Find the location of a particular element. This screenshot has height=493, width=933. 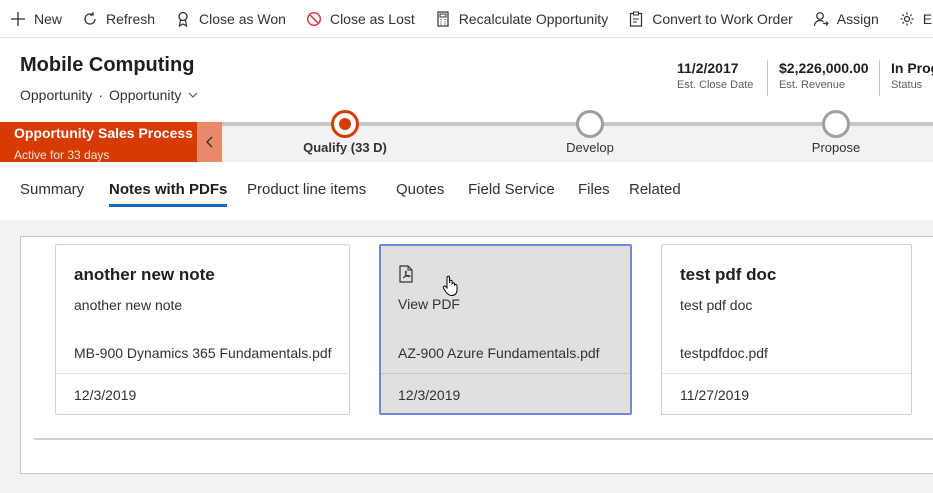

stage-label: Develop is located at coordinates (590, 147).